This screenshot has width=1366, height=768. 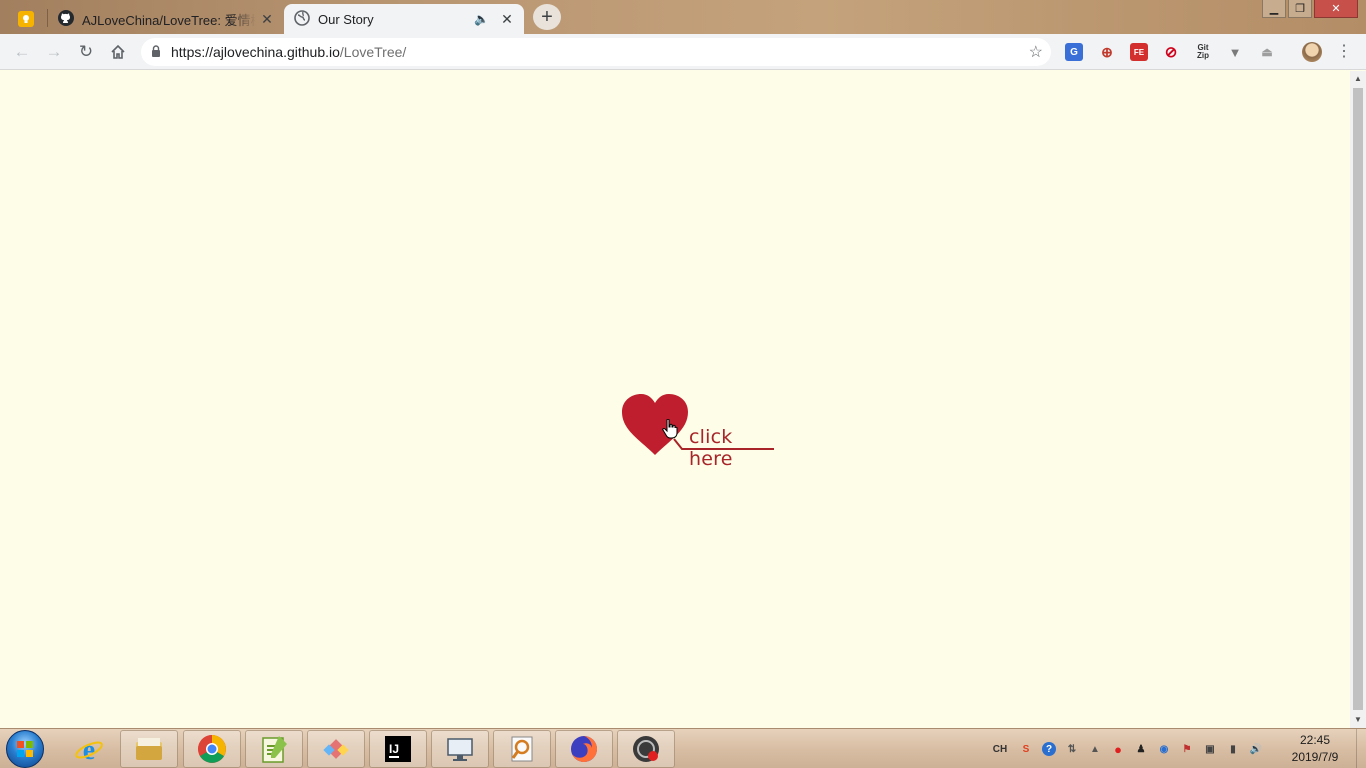 I want to click on tab-github: AJLoveChina/LoveTree: 爱情树 ✕, so click(x=166, y=19).